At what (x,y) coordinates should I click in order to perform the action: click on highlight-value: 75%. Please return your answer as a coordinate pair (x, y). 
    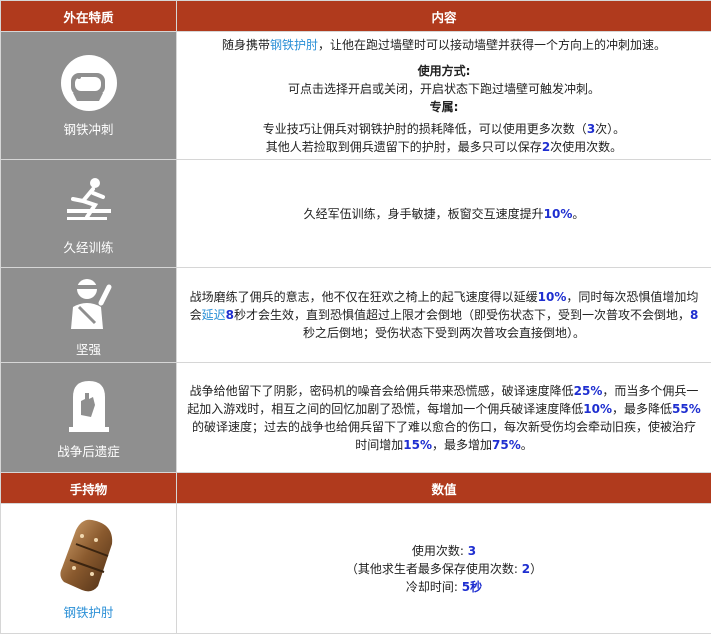
    Looking at the image, I should click on (506, 444).